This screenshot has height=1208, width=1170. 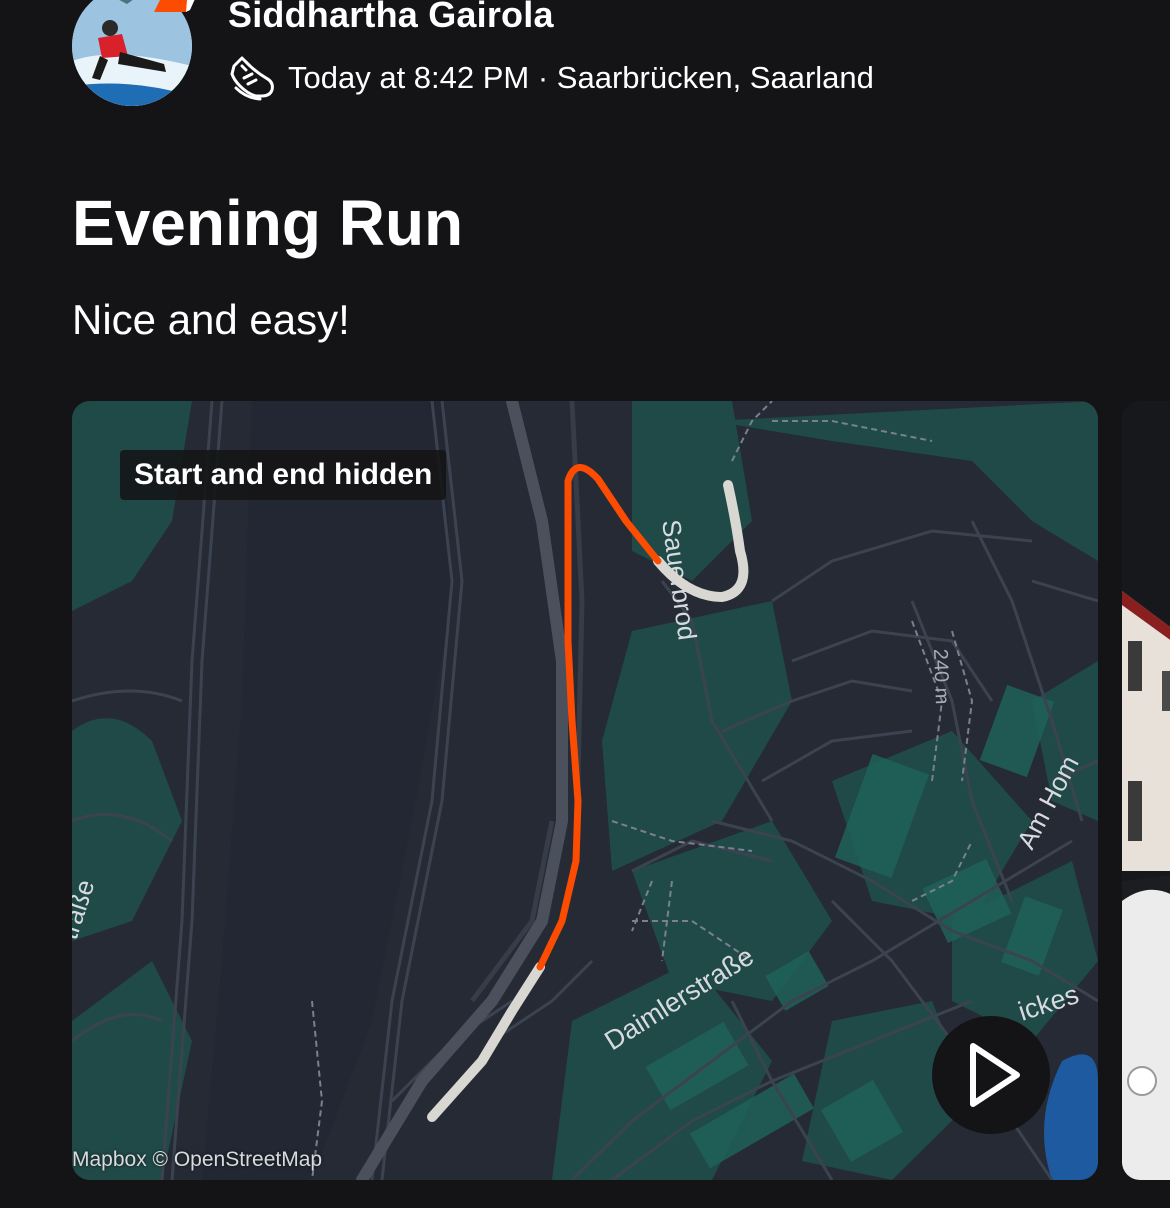 I want to click on elevation-label: 240 m, so click(x=941, y=676).